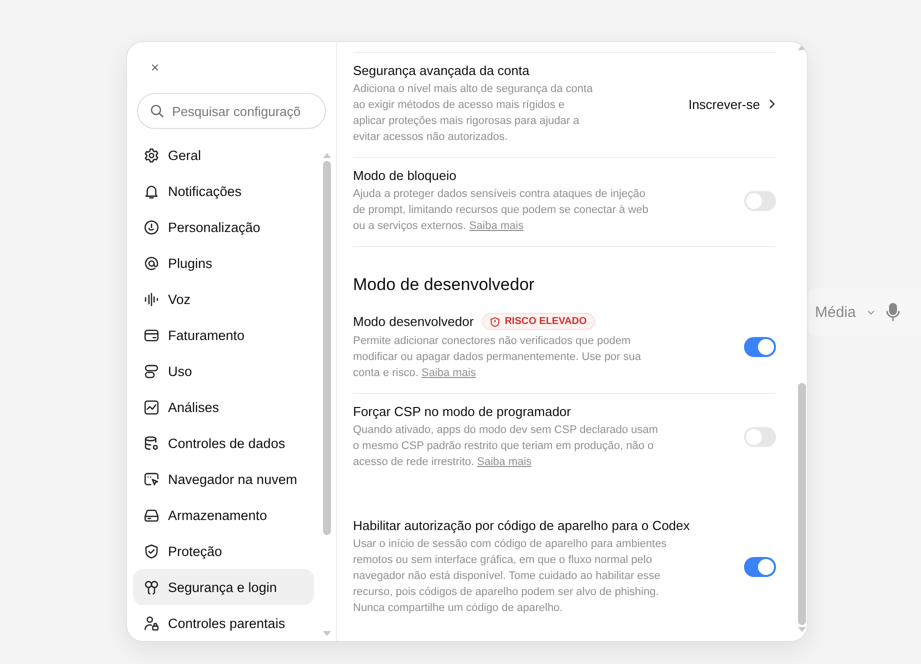  I want to click on microphone-icon, so click(893, 312).